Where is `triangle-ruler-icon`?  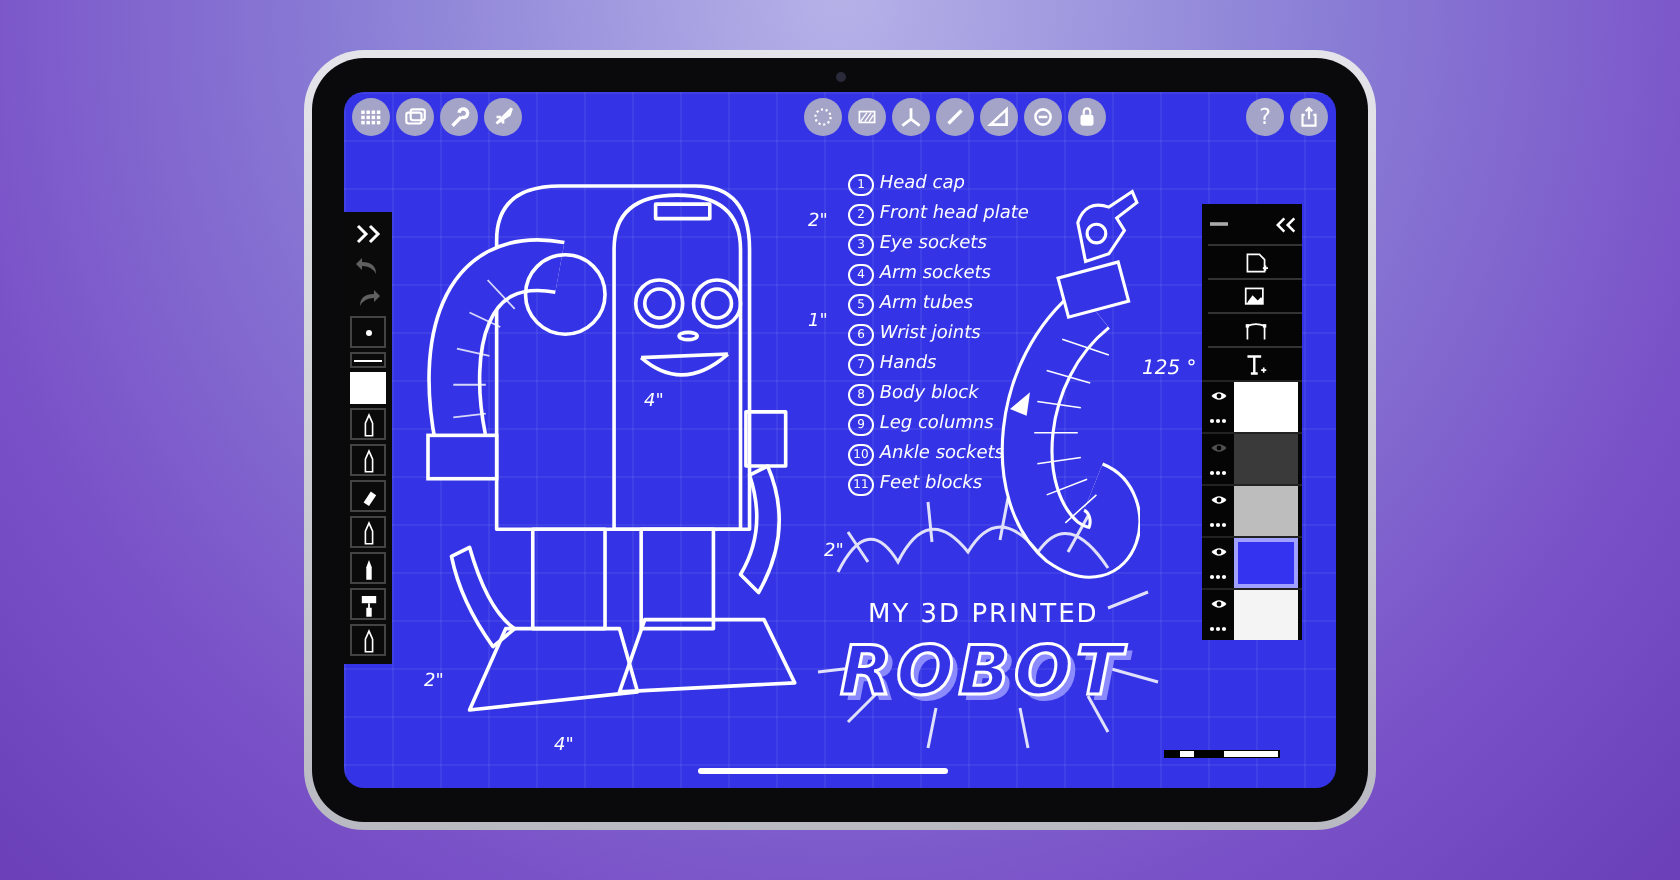 triangle-ruler-icon is located at coordinates (998, 117).